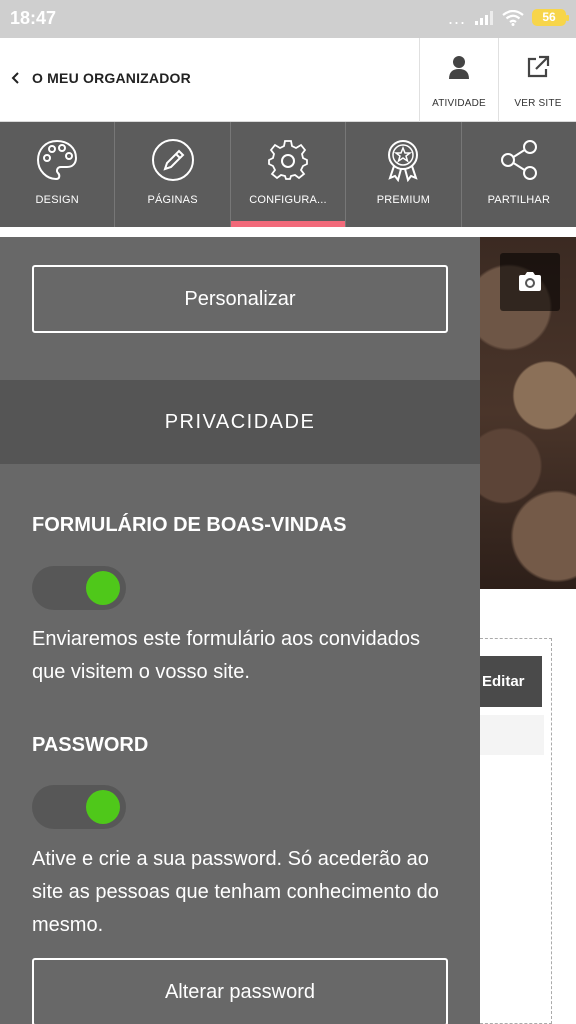  Describe the element at coordinates (458, 80) in the screenshot. I see `activity-button: ATIVIDADE` at that location.